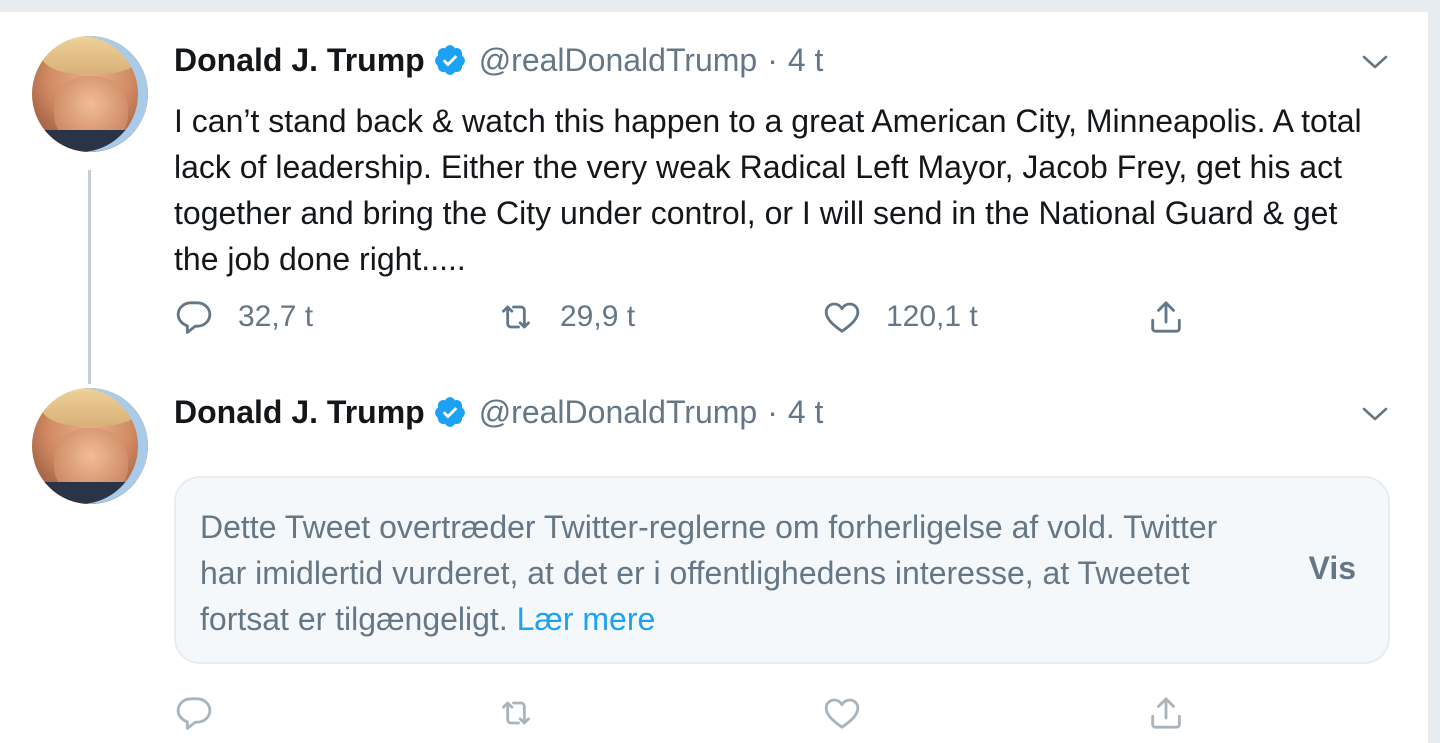  Describe the element at coordinates (598, 316) in the screenshot. I see `retweet-count: 29,9 t` at that location.